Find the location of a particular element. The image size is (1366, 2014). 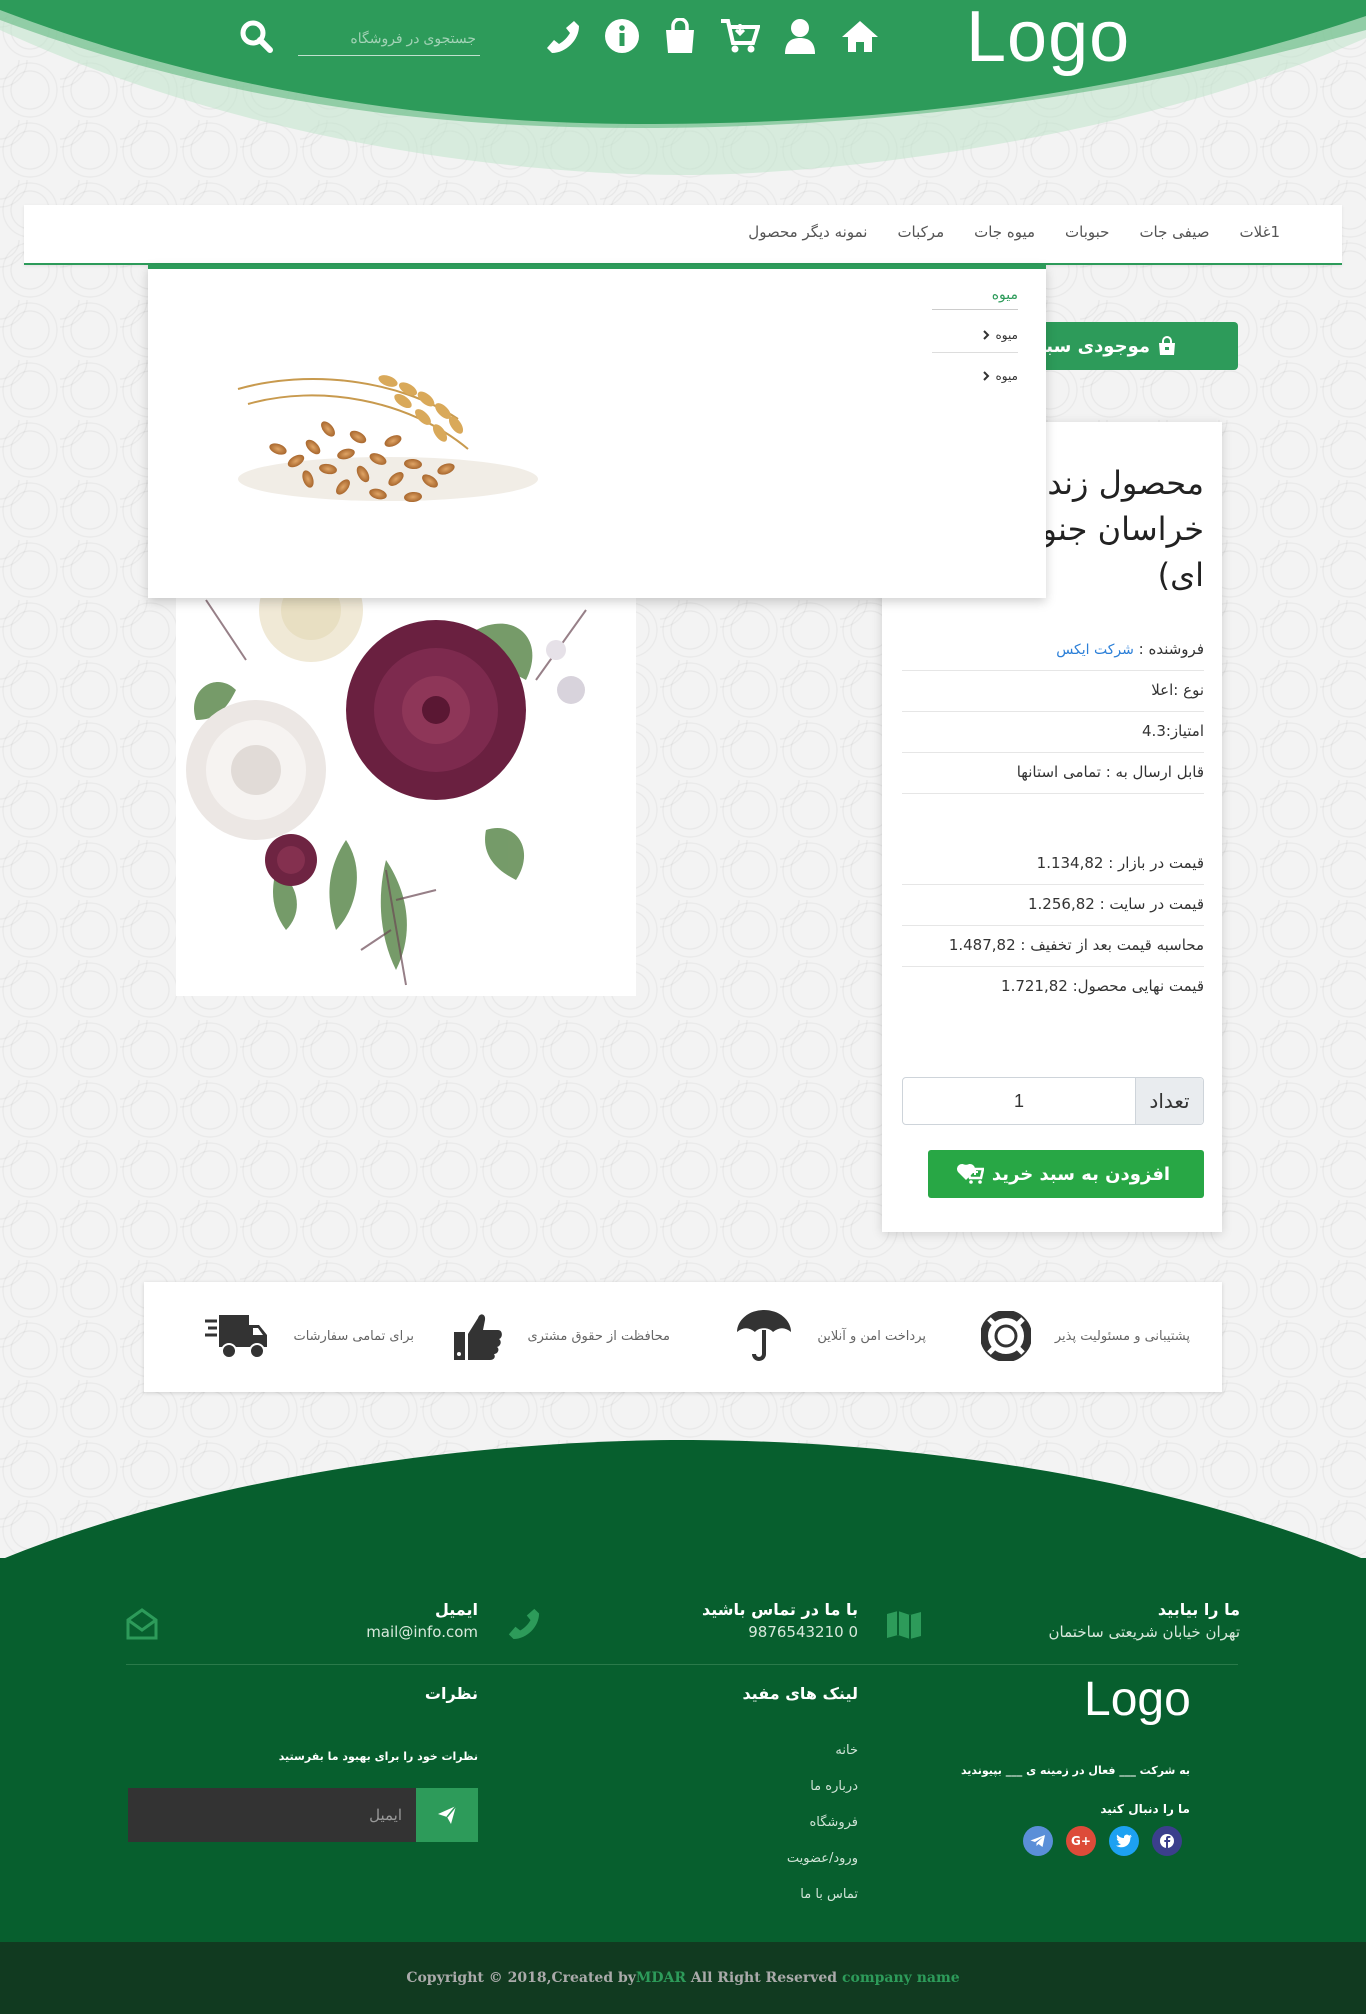

nav-item-legumes: حبوبات is located at coordinates (1087, 232).